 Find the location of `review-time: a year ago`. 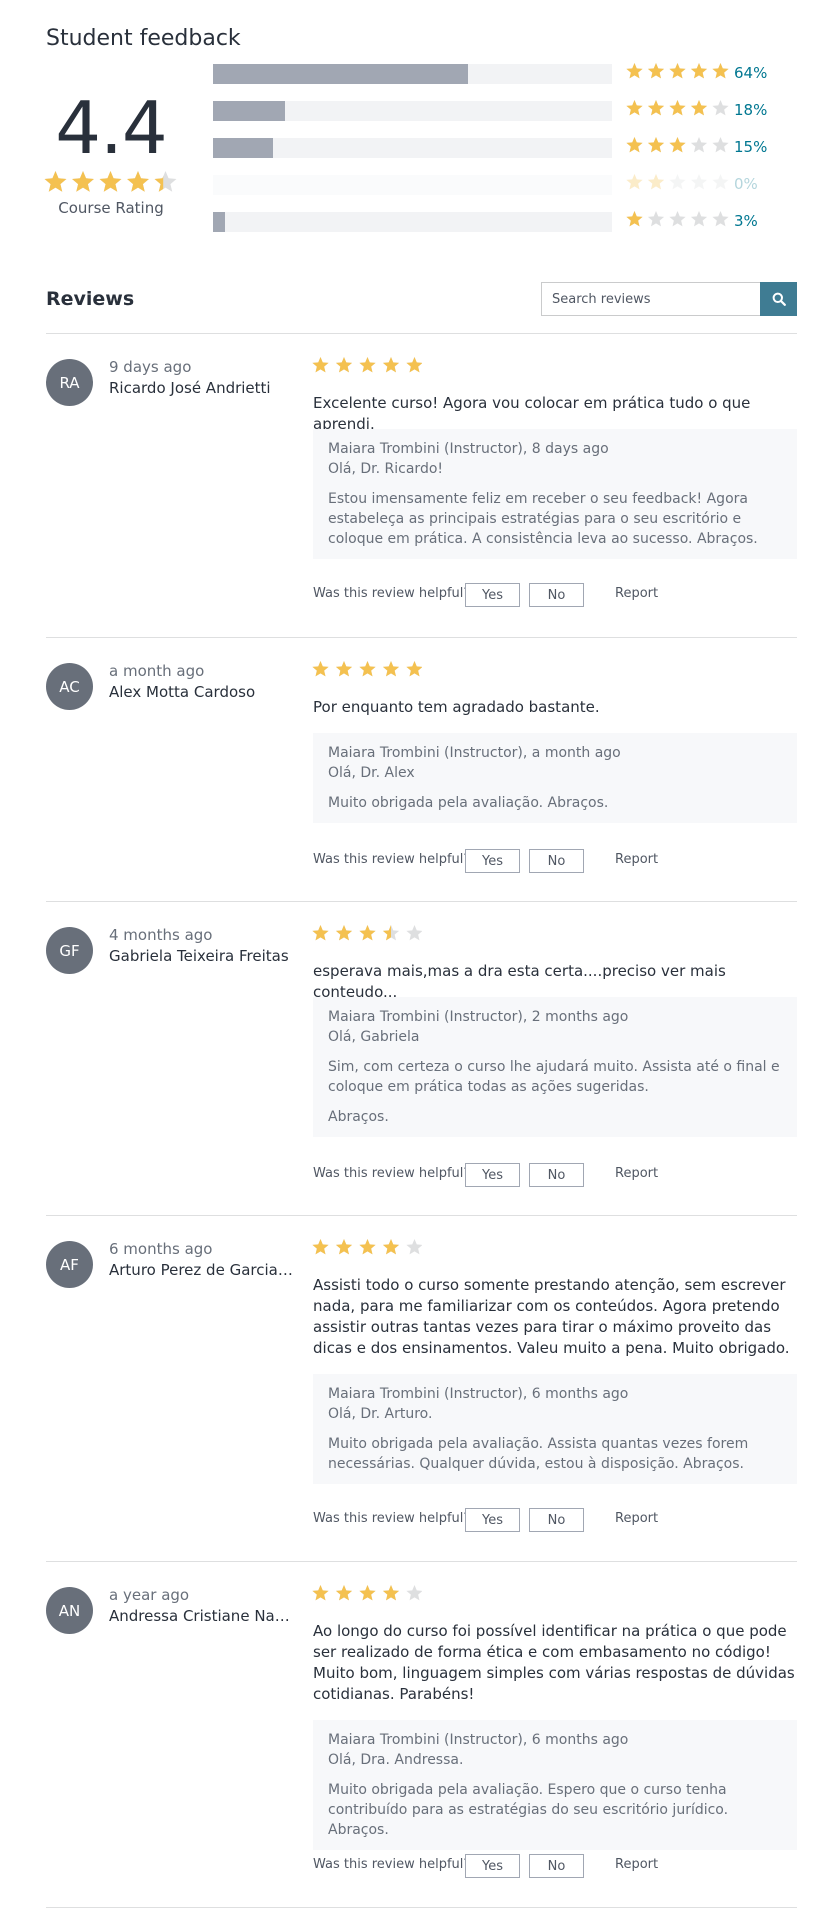

review-time: a year ago is located at coordinates (149, 1595).